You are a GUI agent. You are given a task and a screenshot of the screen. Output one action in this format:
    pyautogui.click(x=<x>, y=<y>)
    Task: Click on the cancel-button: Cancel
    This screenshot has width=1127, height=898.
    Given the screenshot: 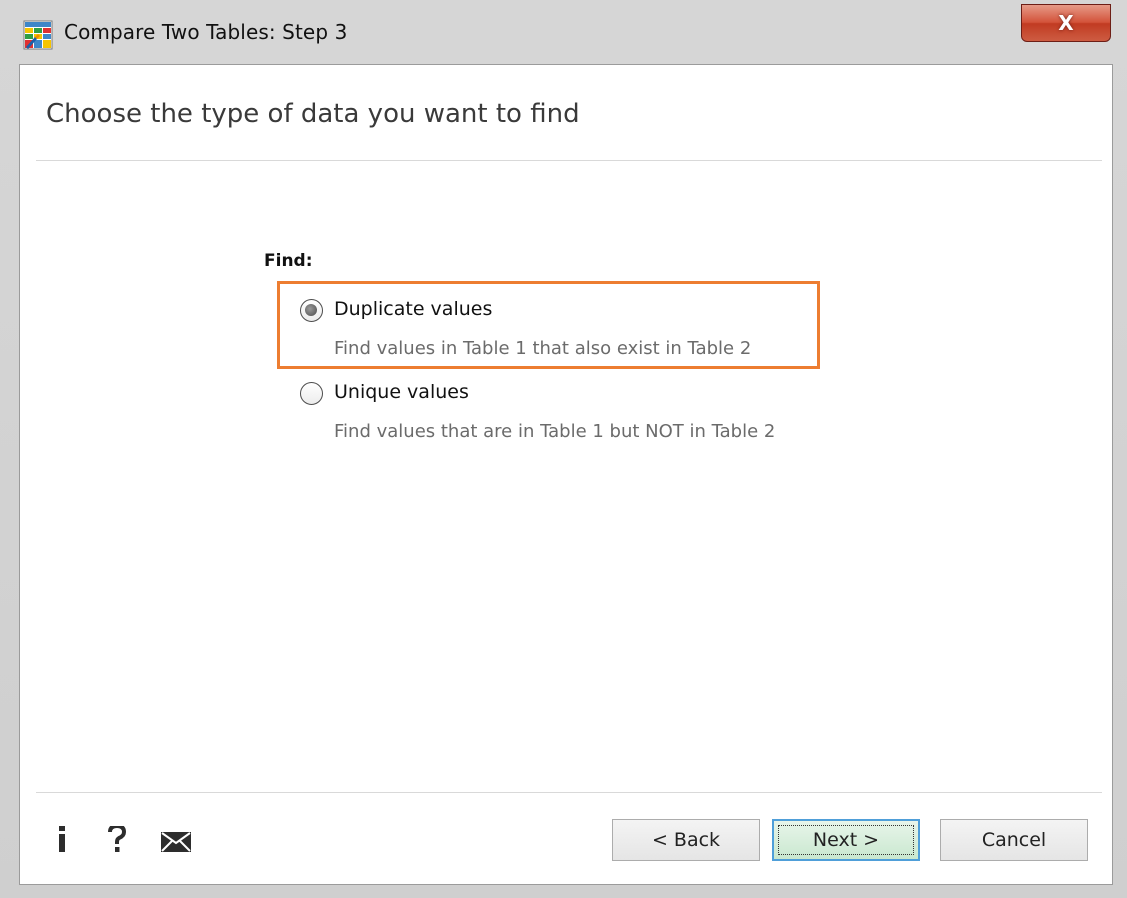 What is the action you would take?
    pyautogui.click(x=1014, y=840)
    